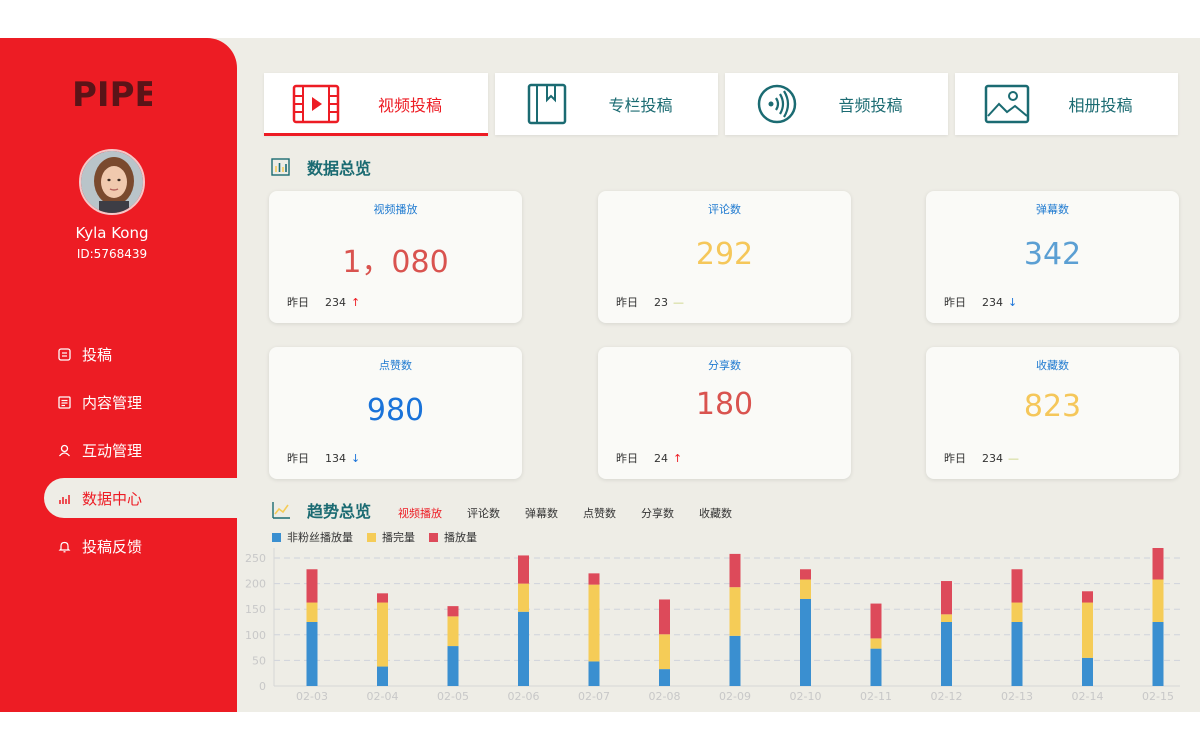 The height and width of the screenshot is (749, 1200). Describe the element at coordinates (524, 696) in the screenshot. I see `x-tick-label: 02-06` at that location.